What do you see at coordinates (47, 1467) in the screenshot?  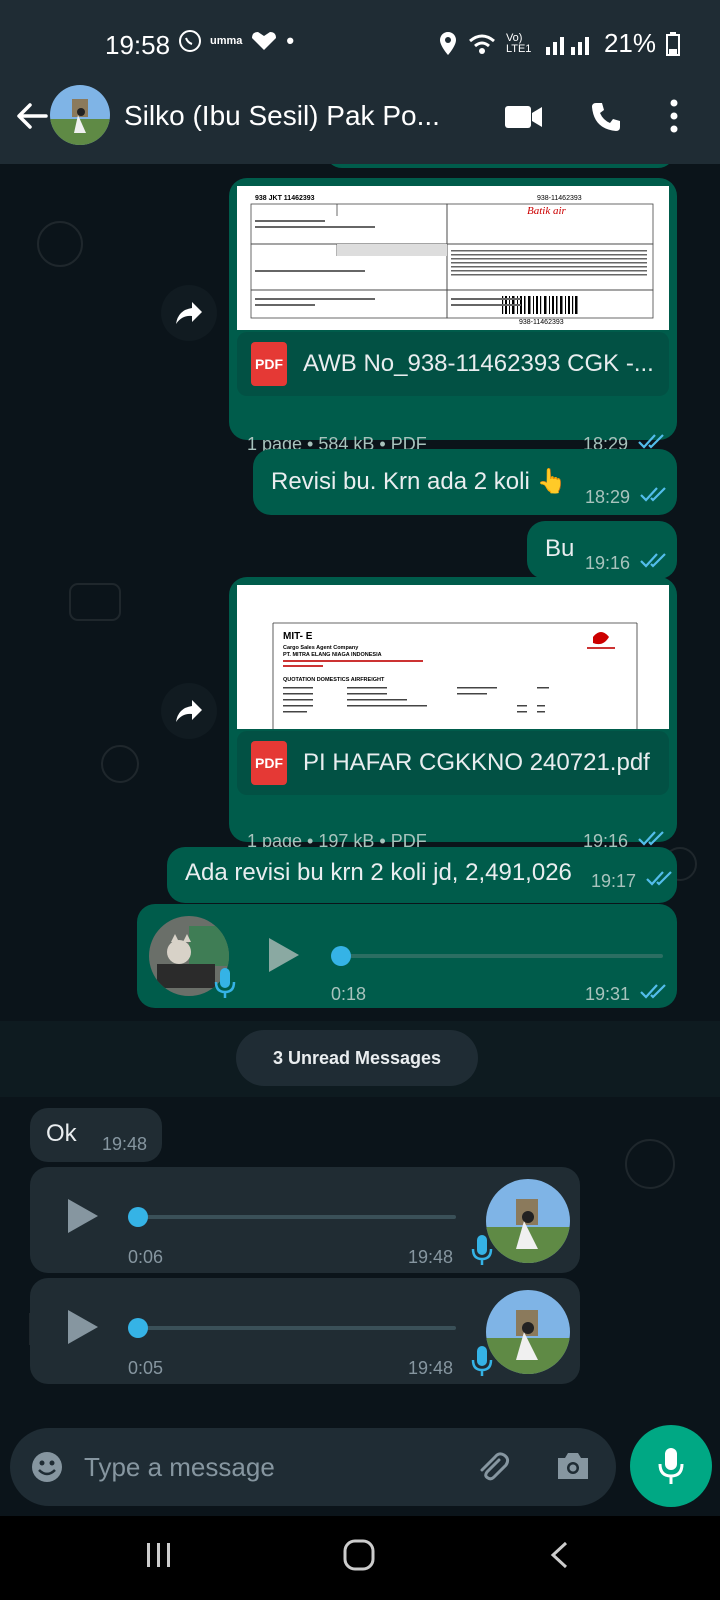 I see `emoji-icon` at bounding box center [47, 1467].